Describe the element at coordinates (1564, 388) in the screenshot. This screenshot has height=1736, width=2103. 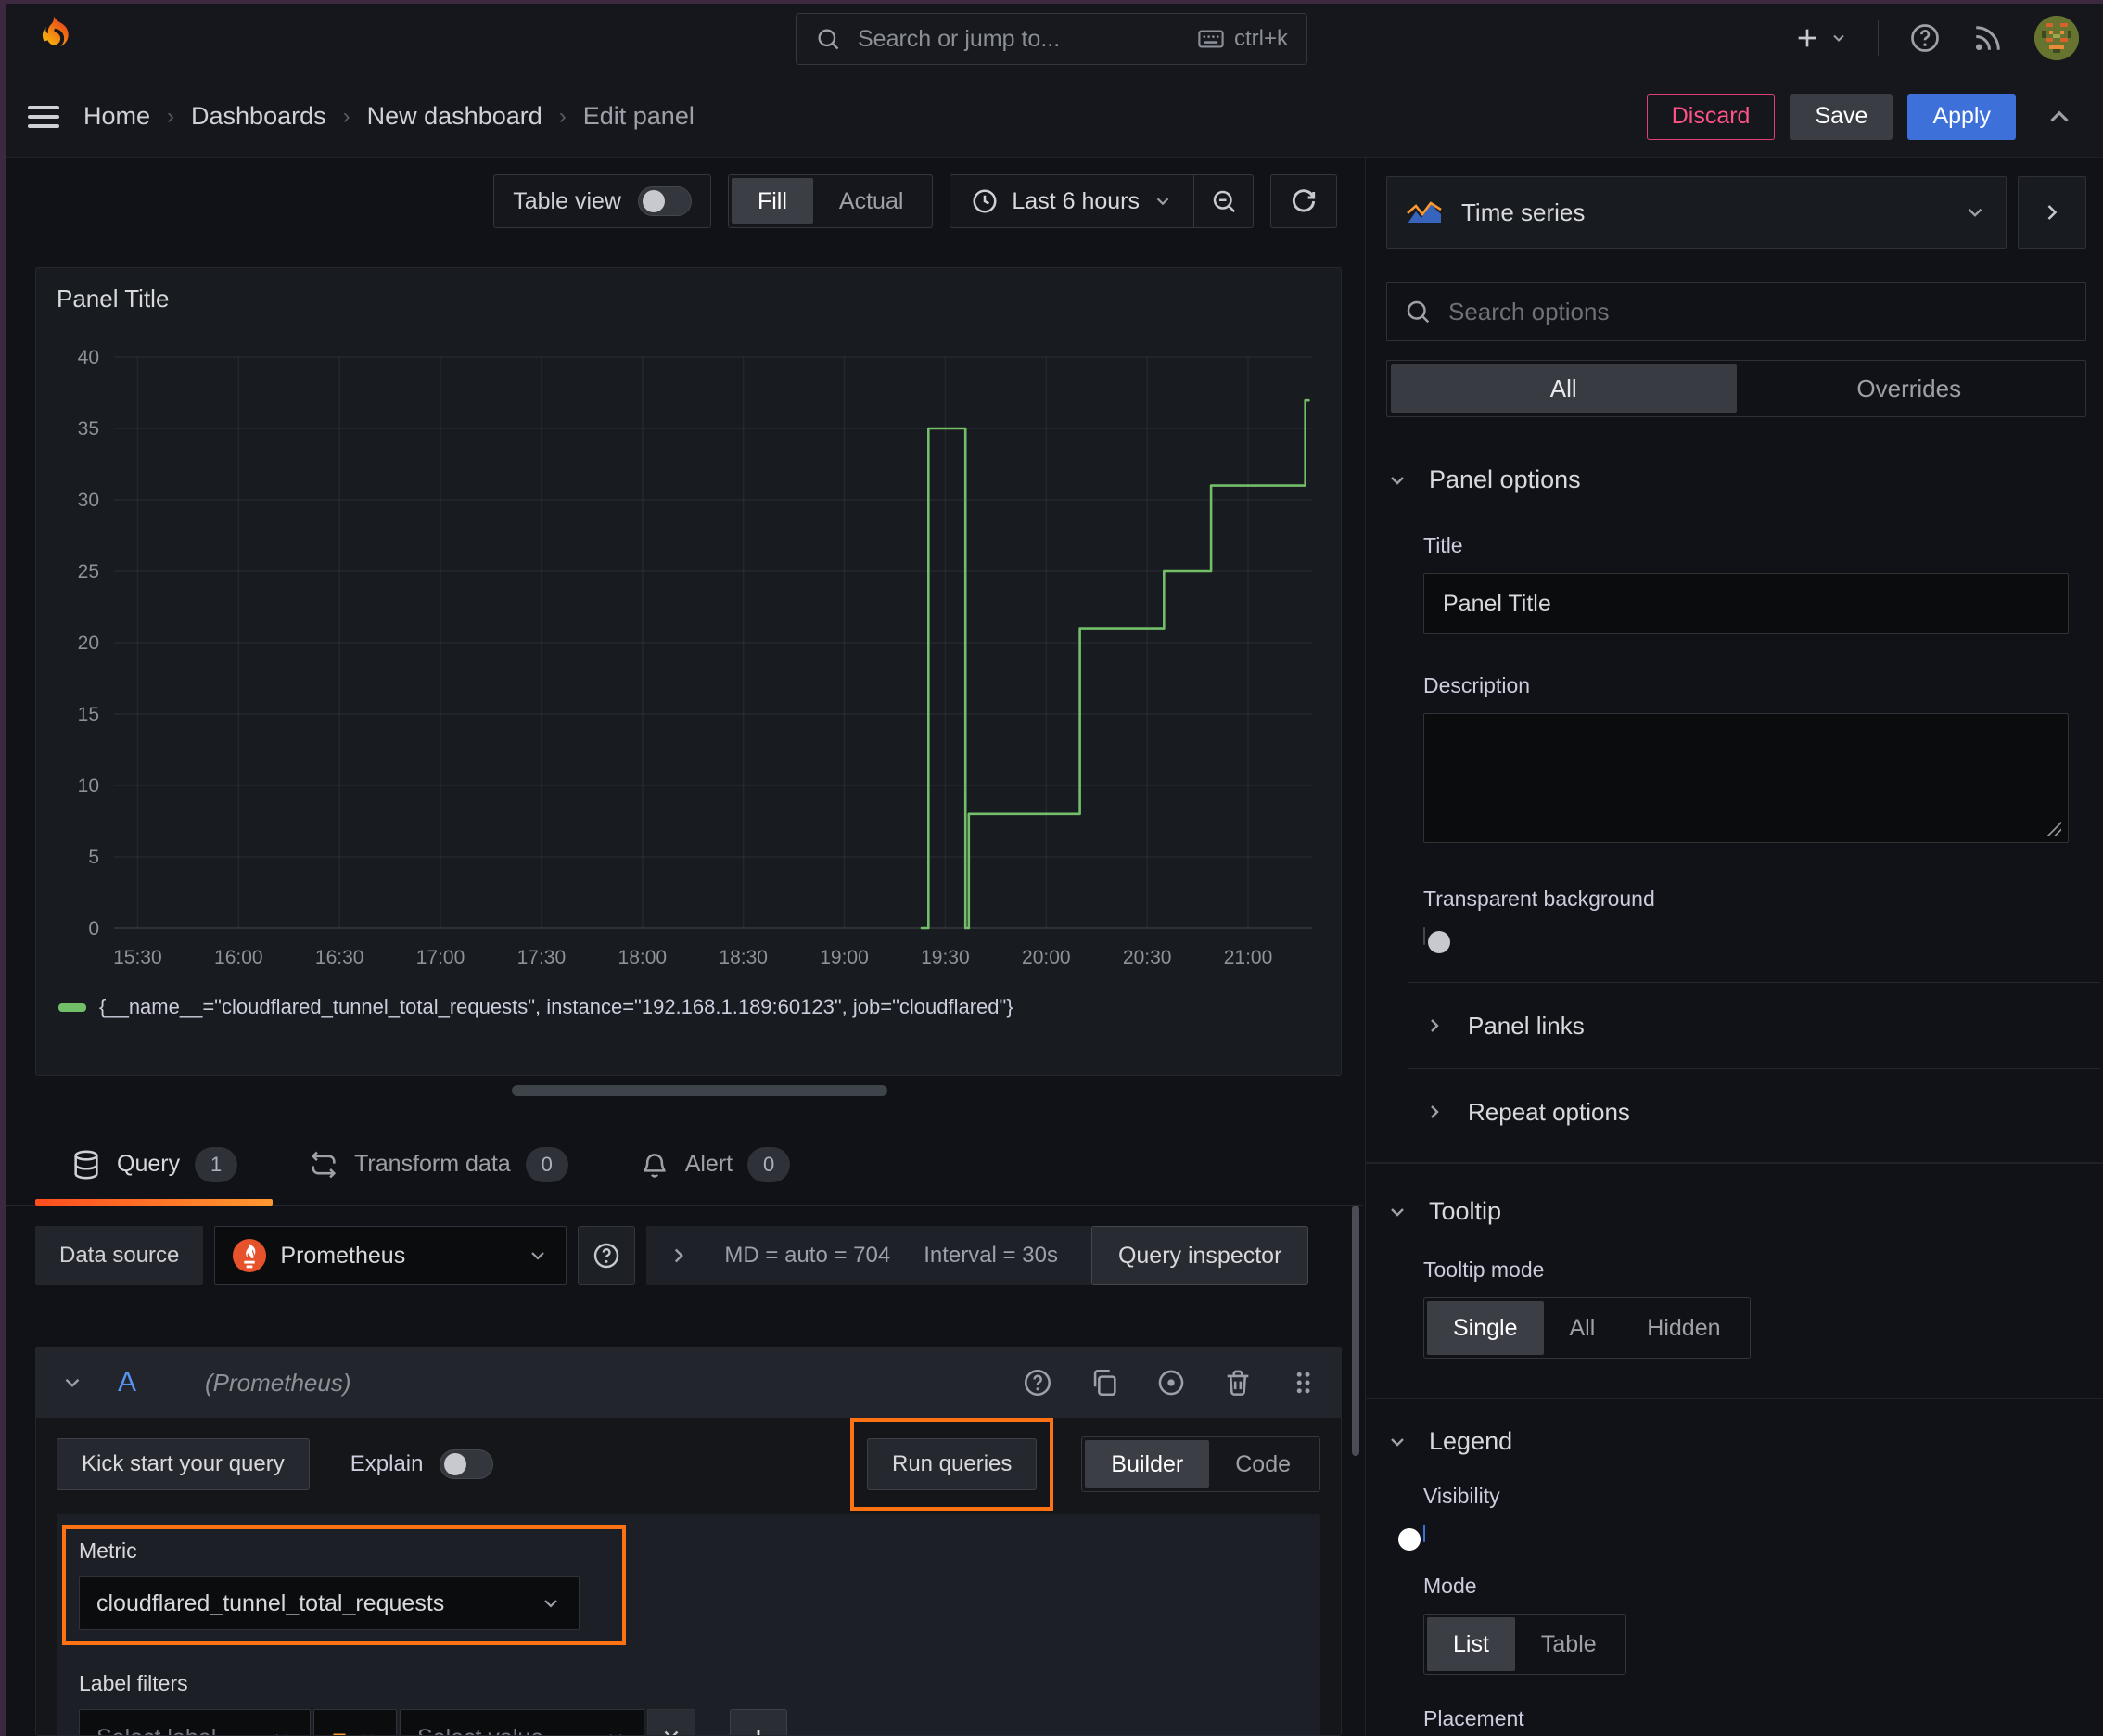
I see `tab-all-options: All` at that location.